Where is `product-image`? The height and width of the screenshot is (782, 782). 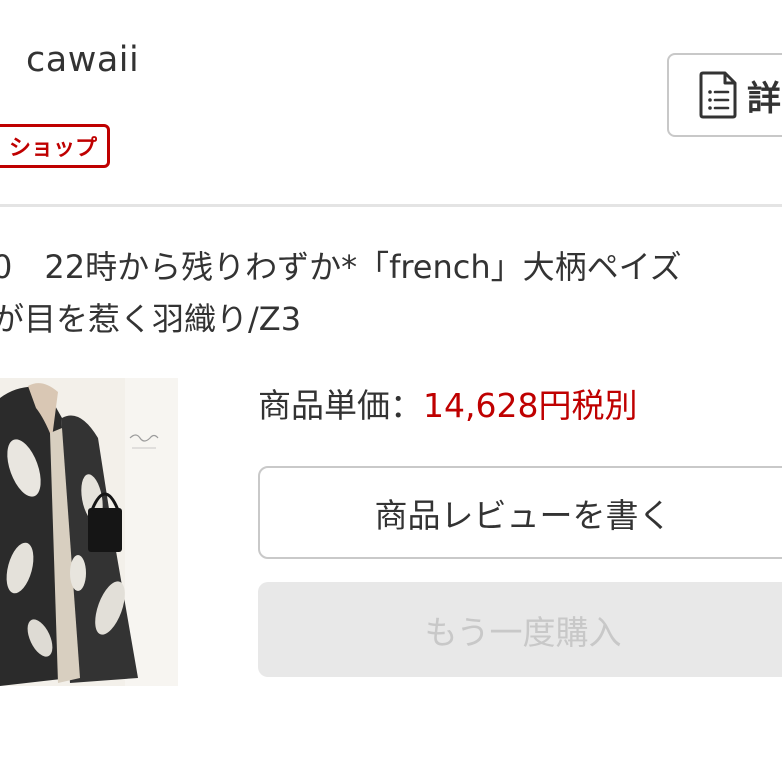 product-image is located at coordinates (89, 532).